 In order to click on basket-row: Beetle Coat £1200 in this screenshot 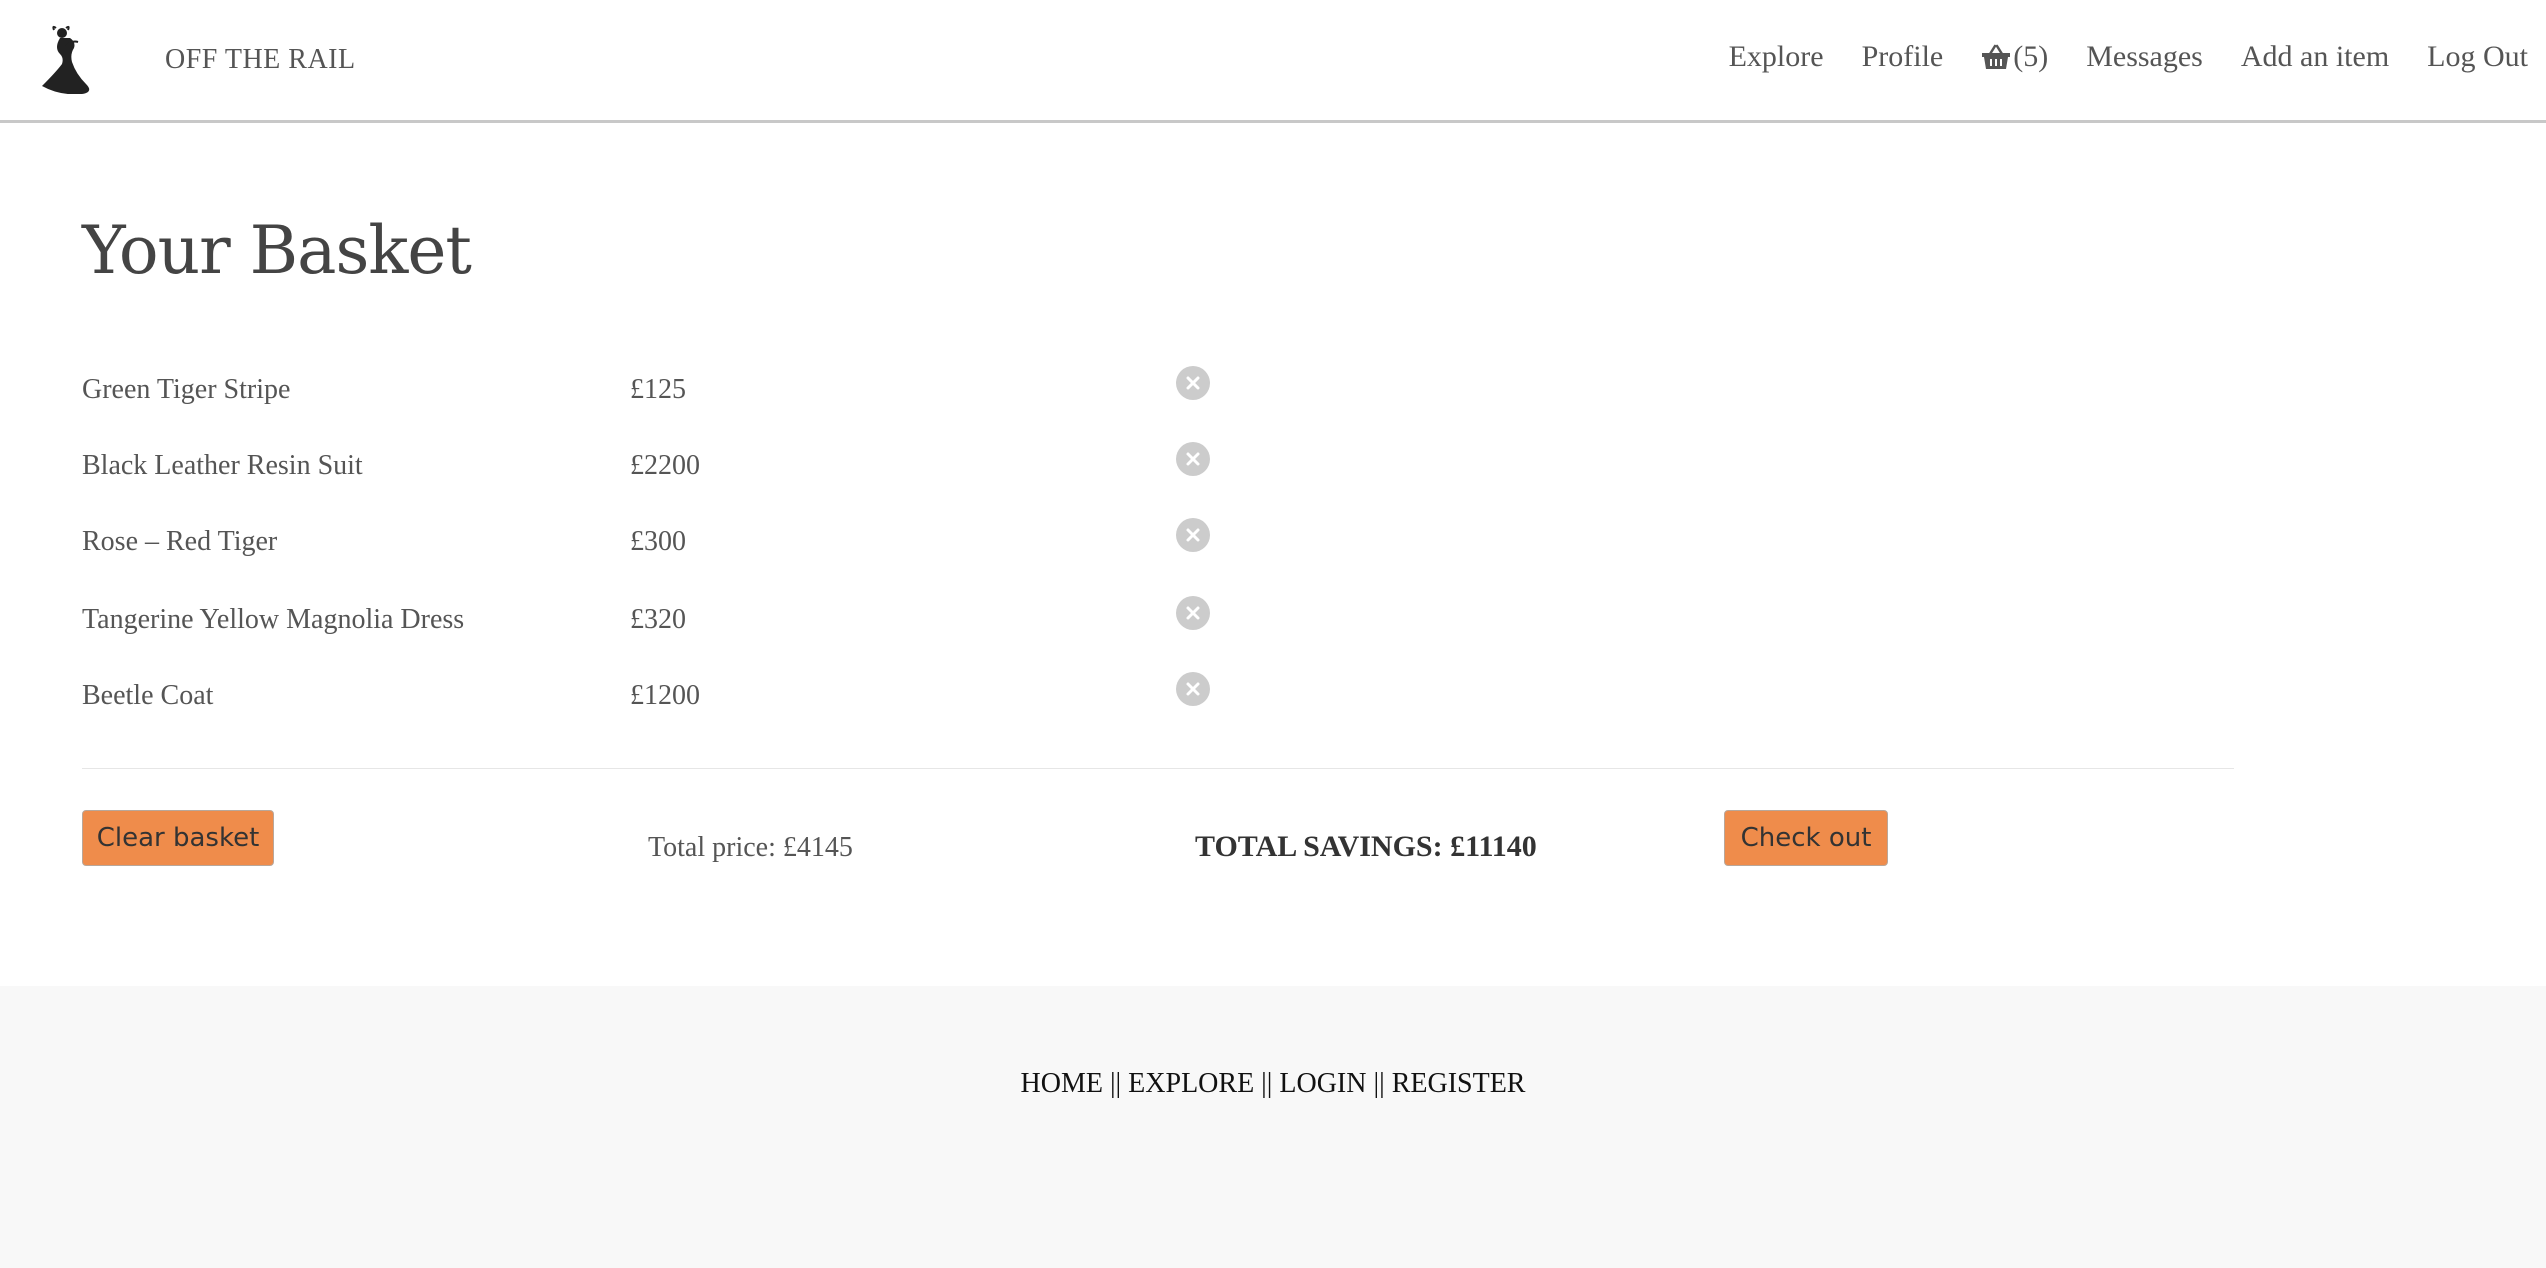, I will do `click(682, 697)`.